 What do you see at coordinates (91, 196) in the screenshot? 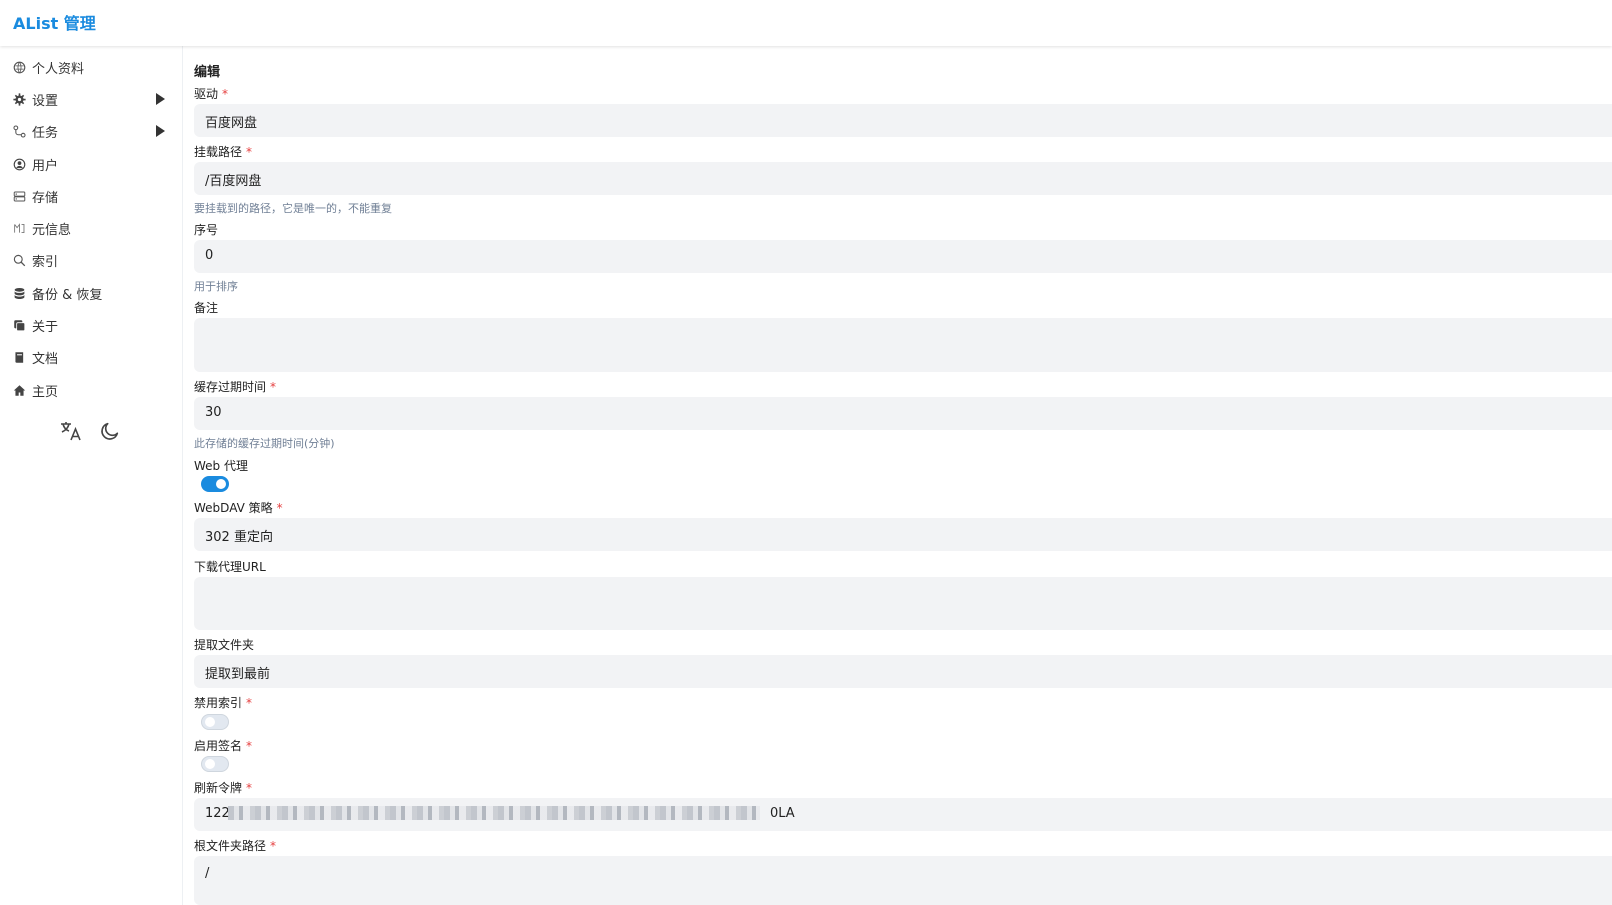
I see `sidebar-item-storage: 存储` at bounding box center [91, 196].